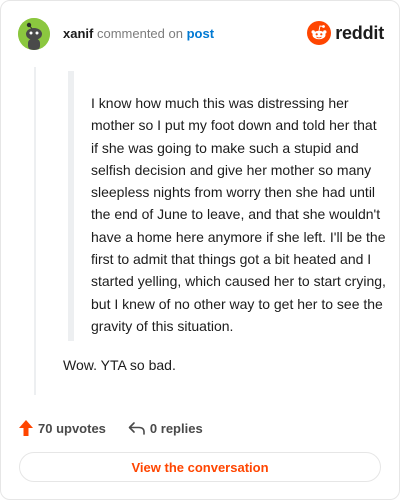 The height and width of the screenshot is (500, 400). I want to click on comment-header: xanif commented on post reddit, so click(200, 33).